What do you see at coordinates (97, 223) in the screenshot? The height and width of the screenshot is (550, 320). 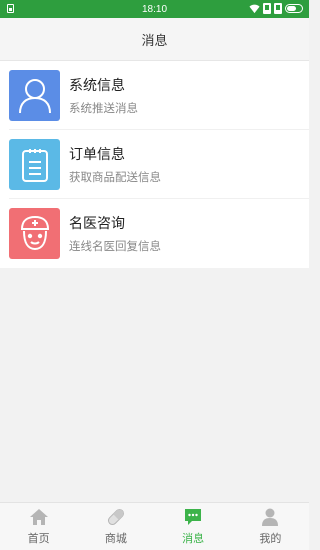 I see `message-title: 名医咨询` at bounding box center [97, 223].